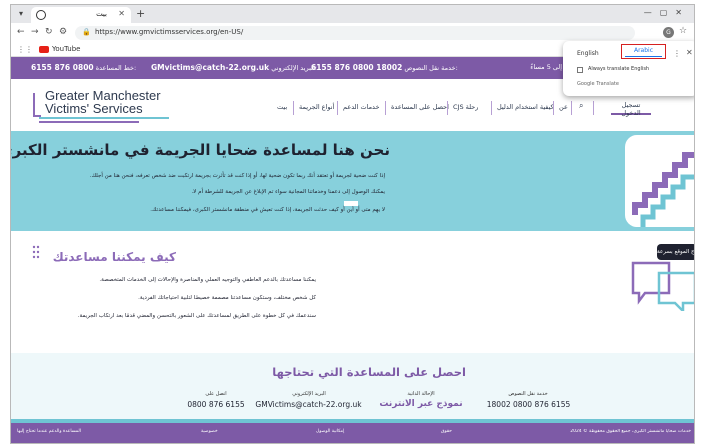  I want to click on arabic-label: Arabic, so click(643, 51).